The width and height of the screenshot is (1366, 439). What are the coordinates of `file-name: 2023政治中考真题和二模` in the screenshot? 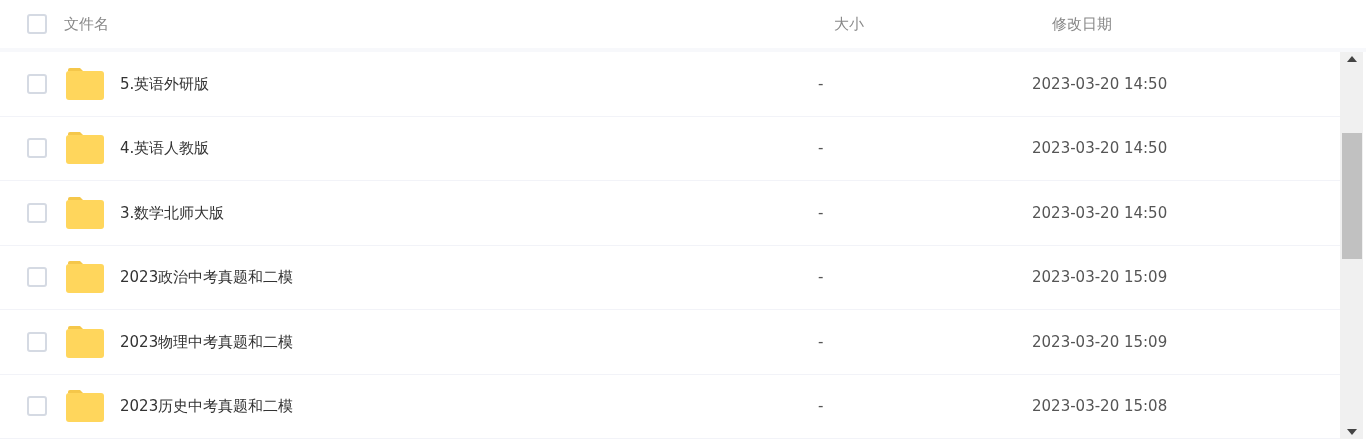 It's located at (469, 277).